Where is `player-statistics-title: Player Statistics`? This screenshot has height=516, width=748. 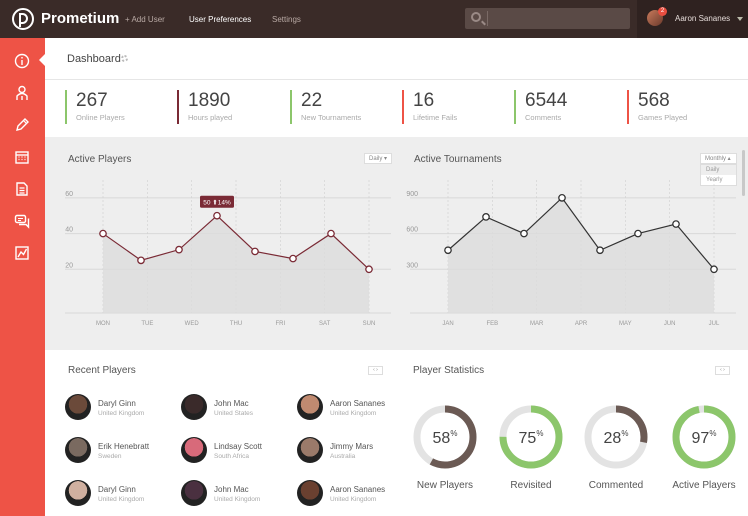
player-statistics-title: Player Statistics is located at coordinates (449, 370).